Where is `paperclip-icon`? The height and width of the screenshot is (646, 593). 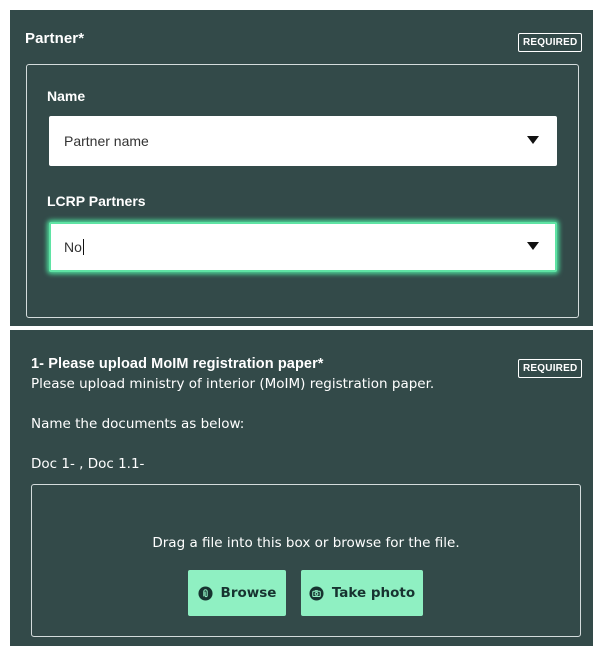
paperclip-icon is located at coordinates (205, 593).